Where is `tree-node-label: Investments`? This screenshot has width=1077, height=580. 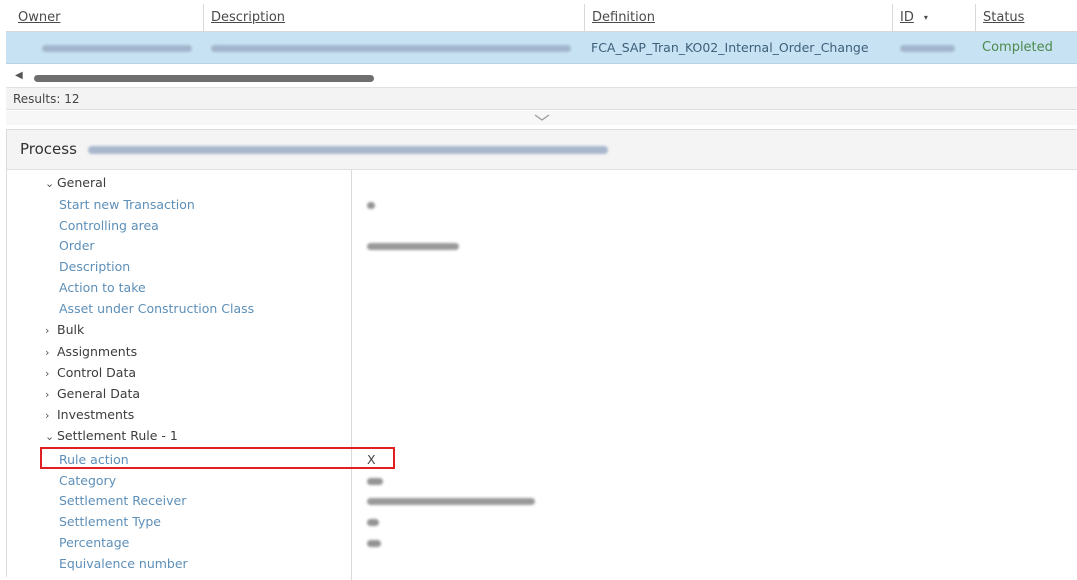 tree-node-label: Investments is located at coordinates (96, 414).